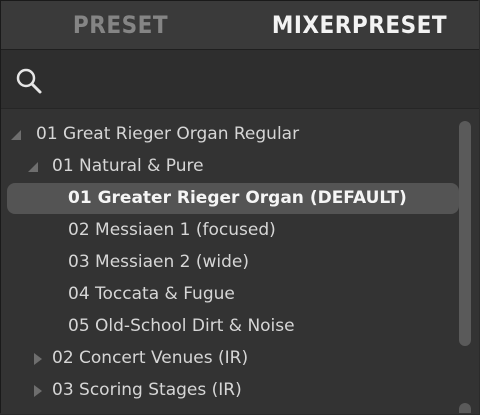 This screenshot has width=480, height=415. I want to click on tree-item-label: 01 Natural & Pure, so click(128, 166).